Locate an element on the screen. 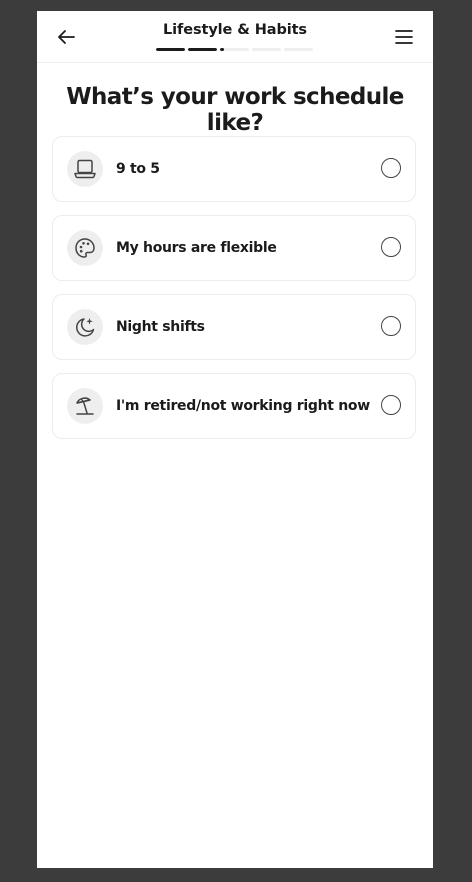  option-flexible-hours: My hours are flexible is located at coordinates (234, 248).